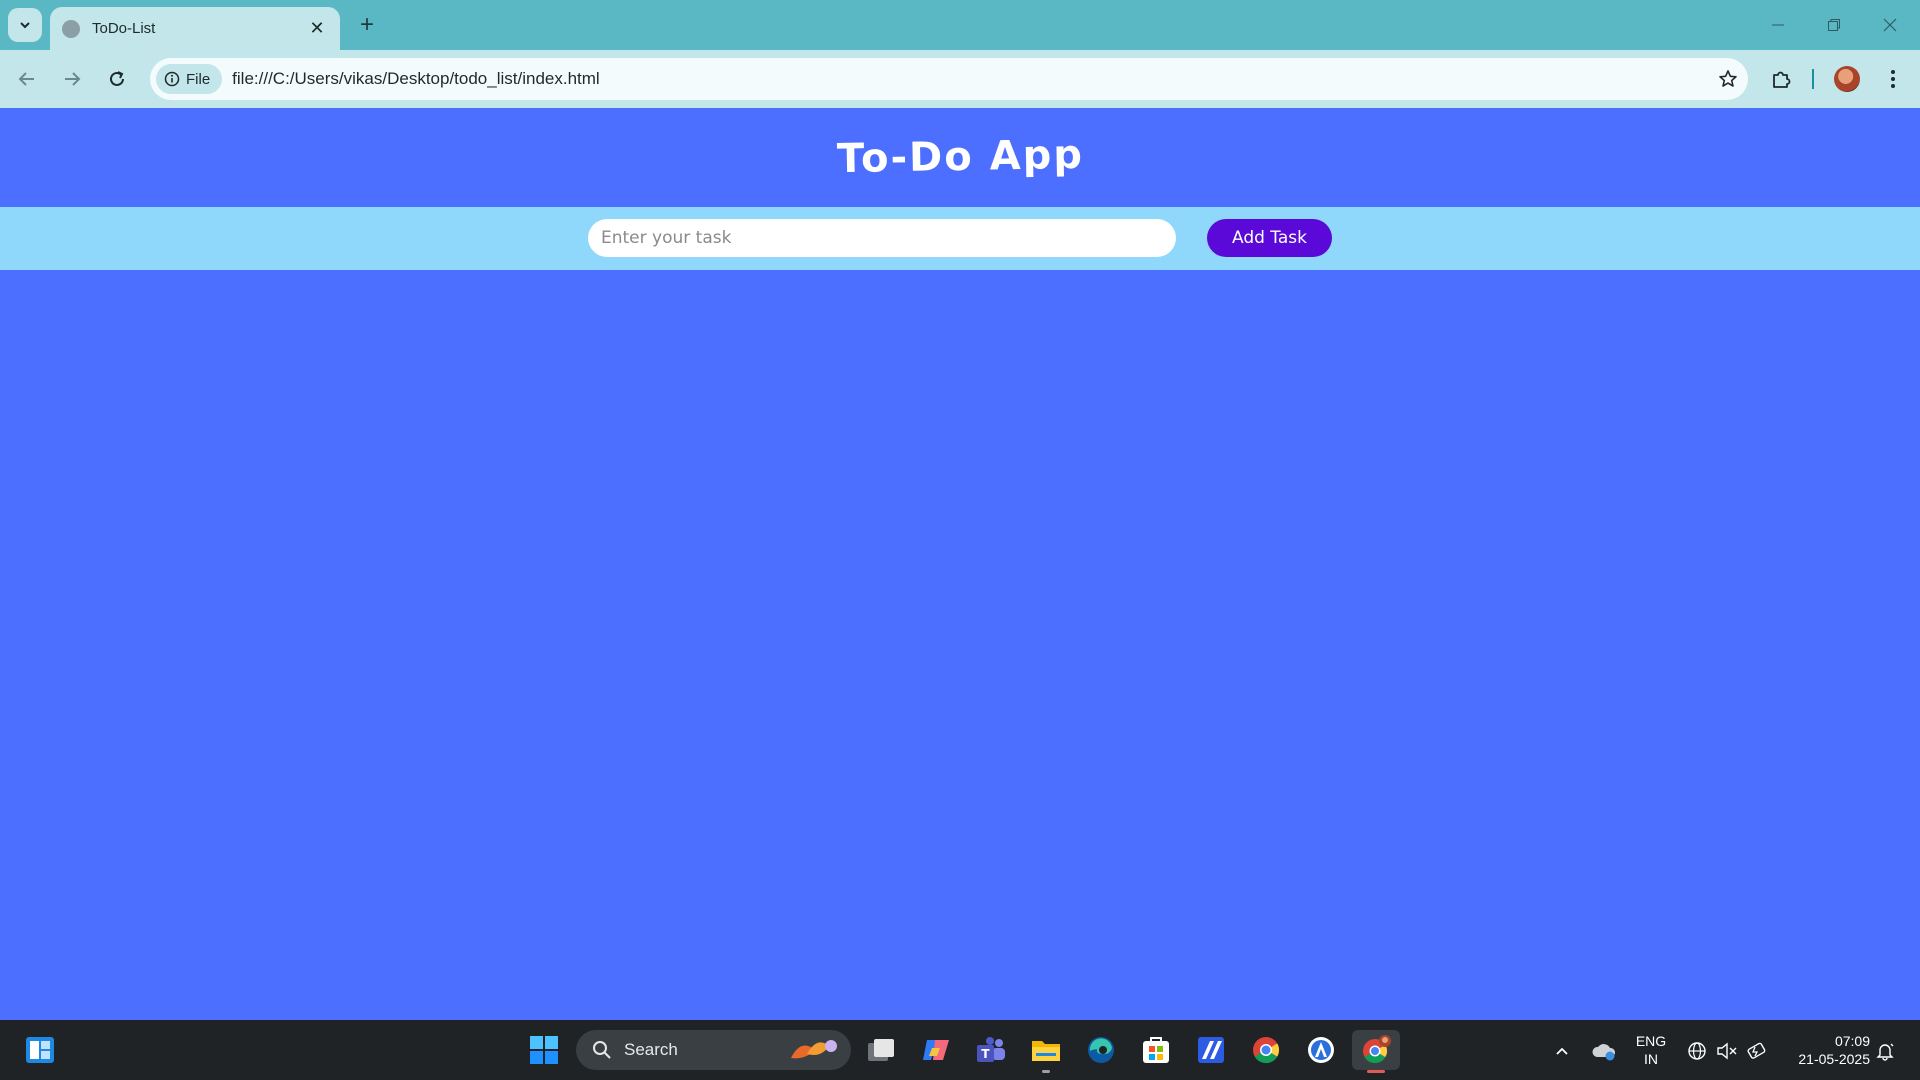 This screenshot has width=1920, height=1080. I want to click on svg-text: T, so click(985, 1054).